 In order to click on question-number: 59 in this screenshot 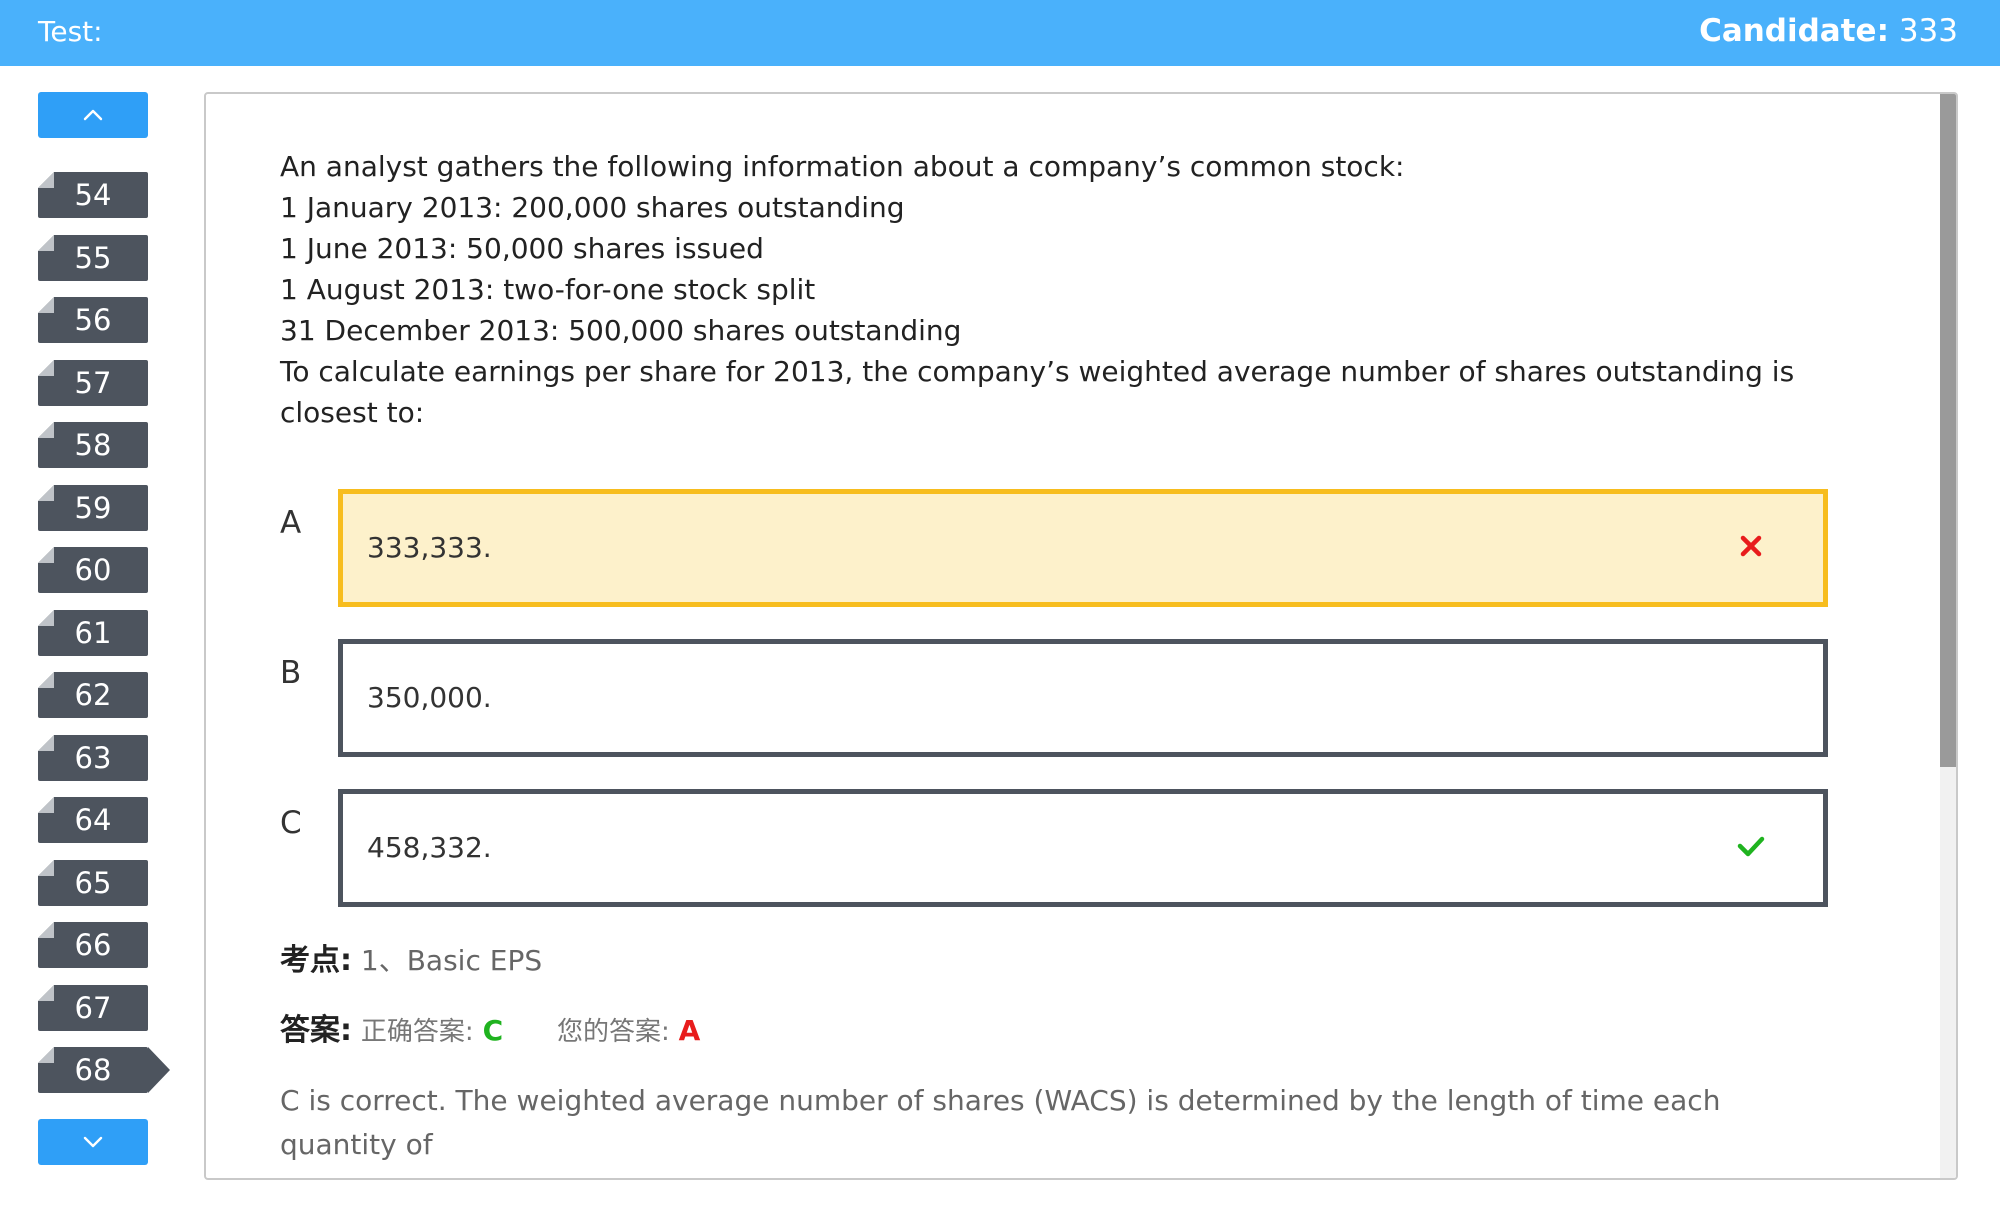, I will do `click(93, 507)`.